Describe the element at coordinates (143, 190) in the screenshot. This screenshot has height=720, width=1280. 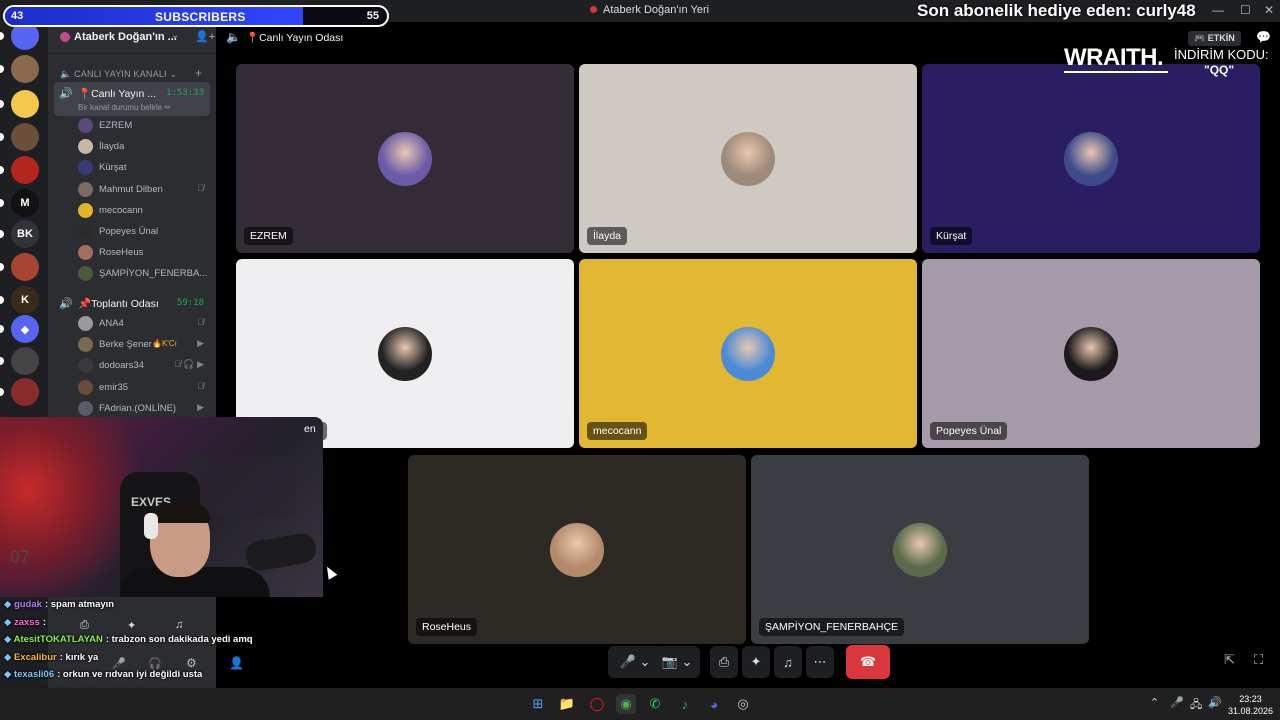
I see `voice-user: Mahmut Dilben 🎙̸` at that location.